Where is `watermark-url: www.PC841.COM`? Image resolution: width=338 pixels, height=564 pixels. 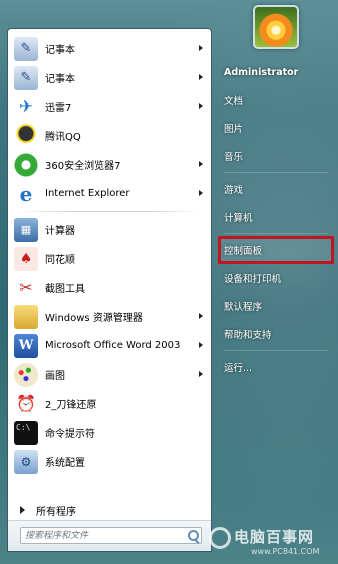
watermark-url: www.PC841.COM is located at coordinates (285, 551).